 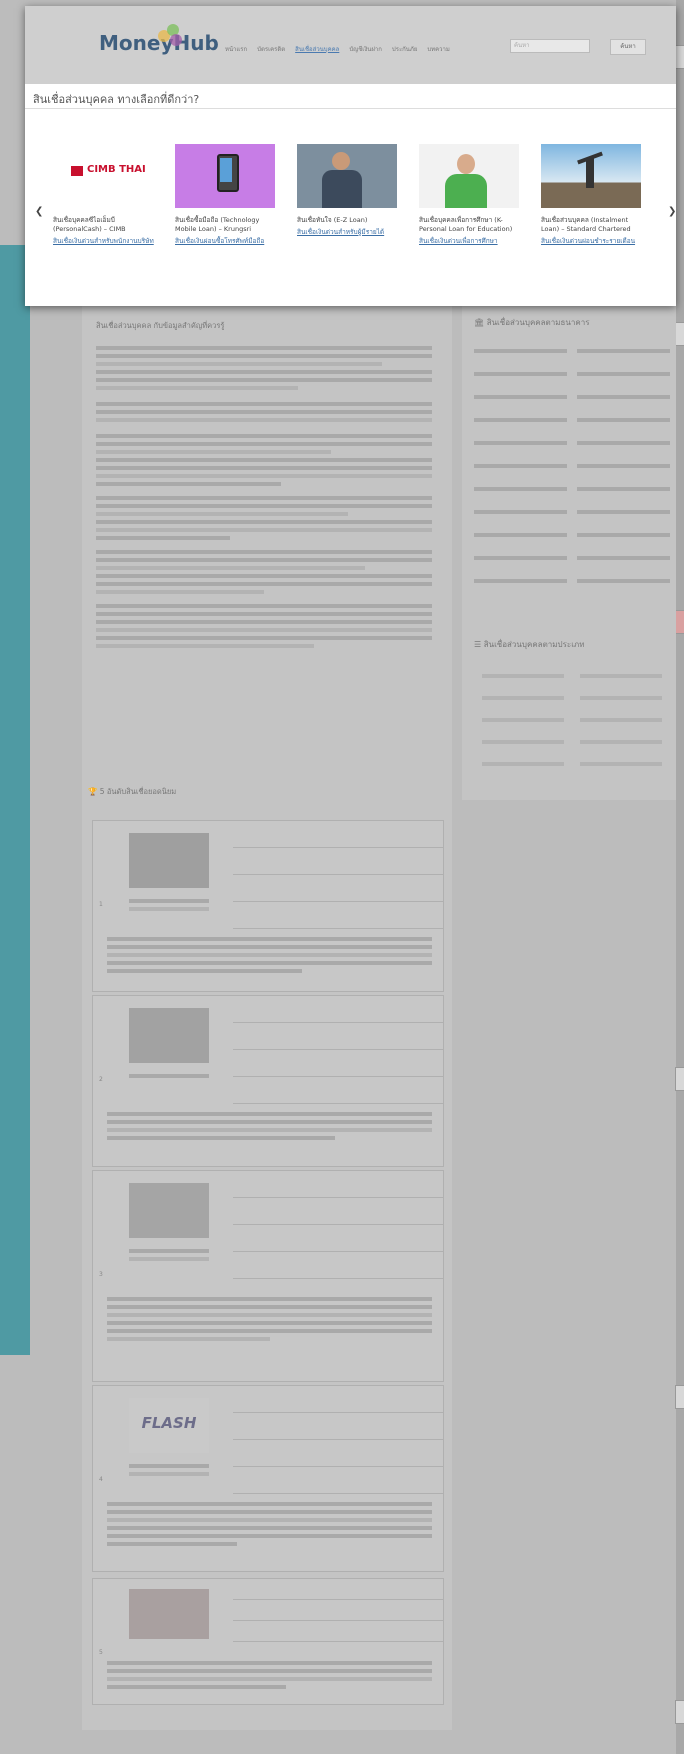 What do you see at coordinates (479, 322) in the screenshot?
I see `bank-icon: 🏛` at bounding box center [479, 322].